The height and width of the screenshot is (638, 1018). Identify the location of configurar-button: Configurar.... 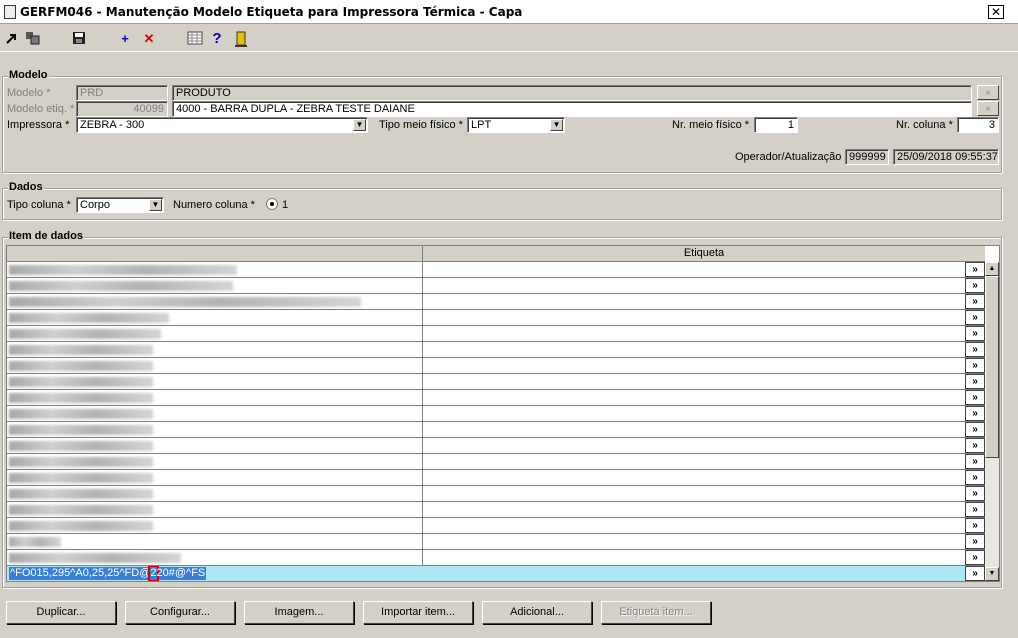
(180, 612).